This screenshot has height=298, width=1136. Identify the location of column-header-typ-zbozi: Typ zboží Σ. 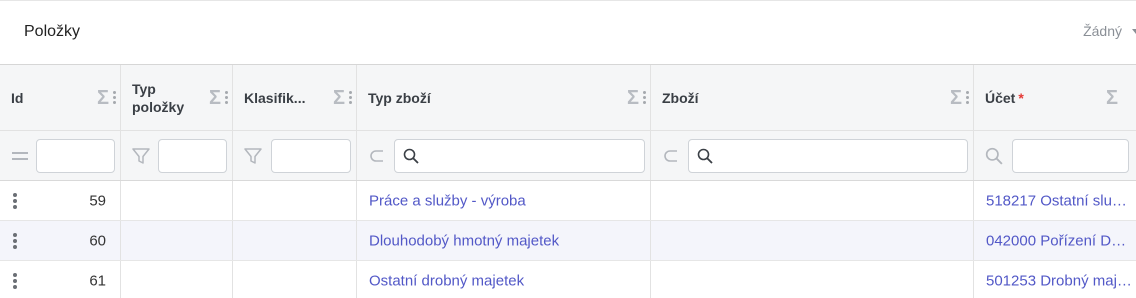
(504, 97).